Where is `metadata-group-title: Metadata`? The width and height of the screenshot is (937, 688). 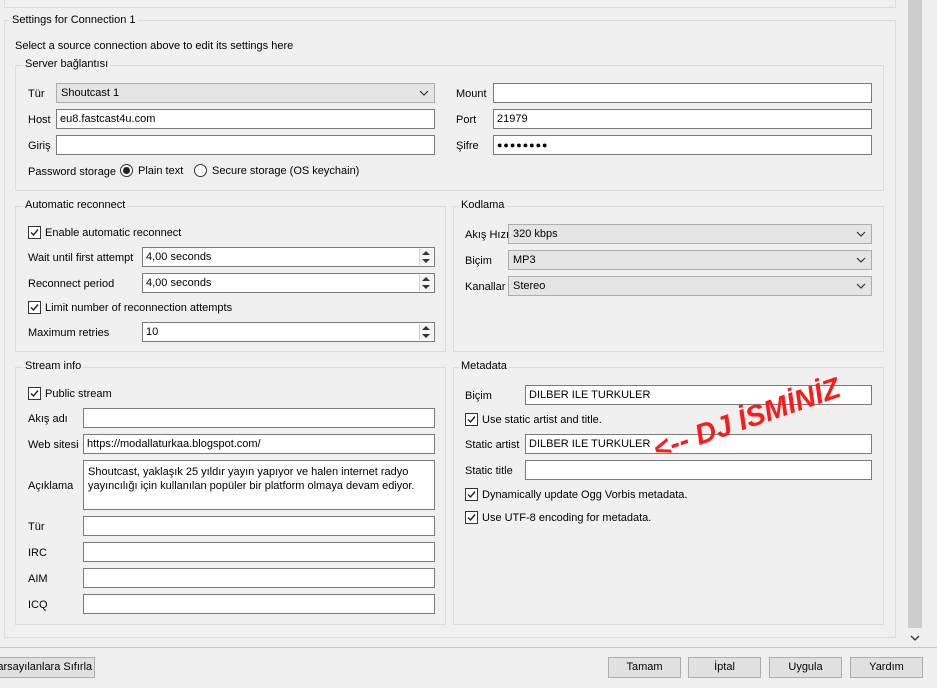 metadata-group-title: Metadata is located at coordinates (484, 366).